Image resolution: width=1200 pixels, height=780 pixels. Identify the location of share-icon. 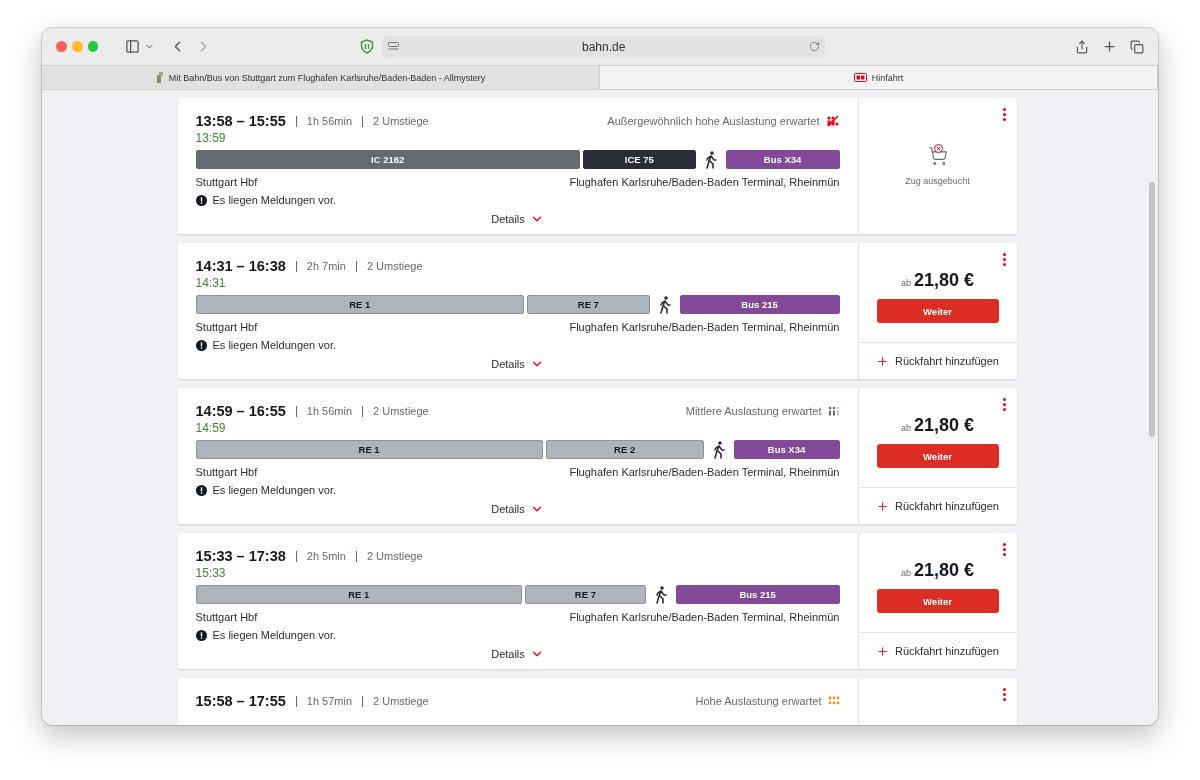
(1082, 46).